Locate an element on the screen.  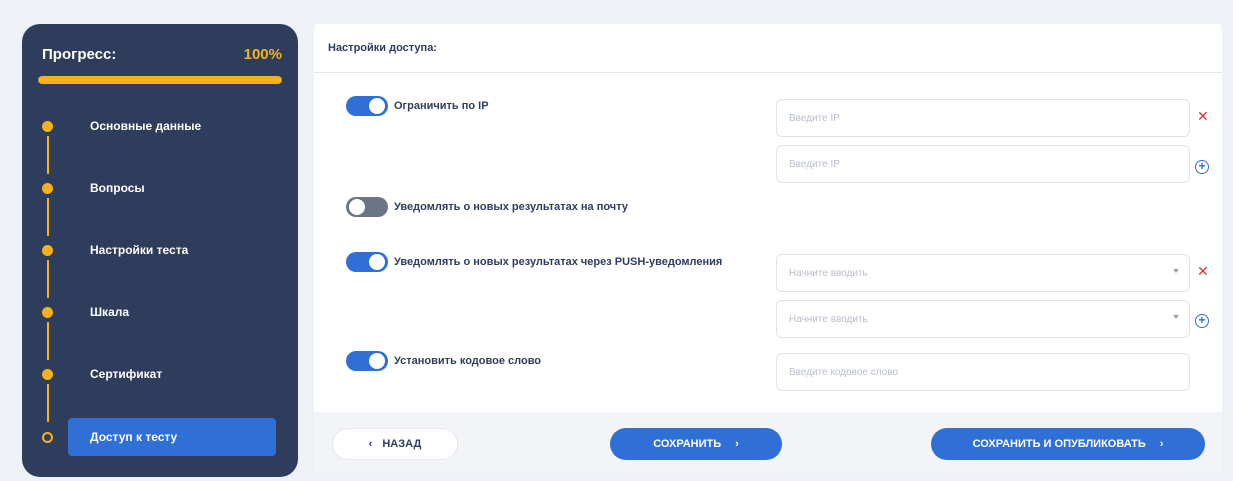
progress-header: Прогресс: 100% is located at coordinates (162, 54).